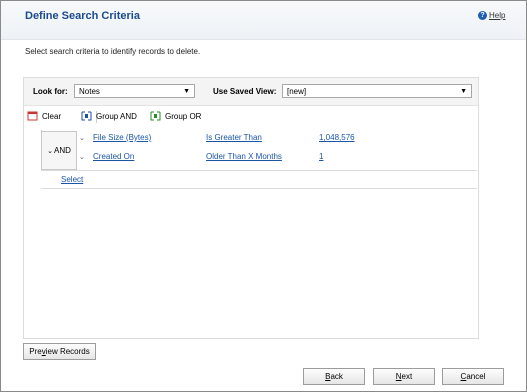  Describe the element at coordinates (245, 91) in the screenshot. I see `saved-view-label: Use Saved View:` at that location.